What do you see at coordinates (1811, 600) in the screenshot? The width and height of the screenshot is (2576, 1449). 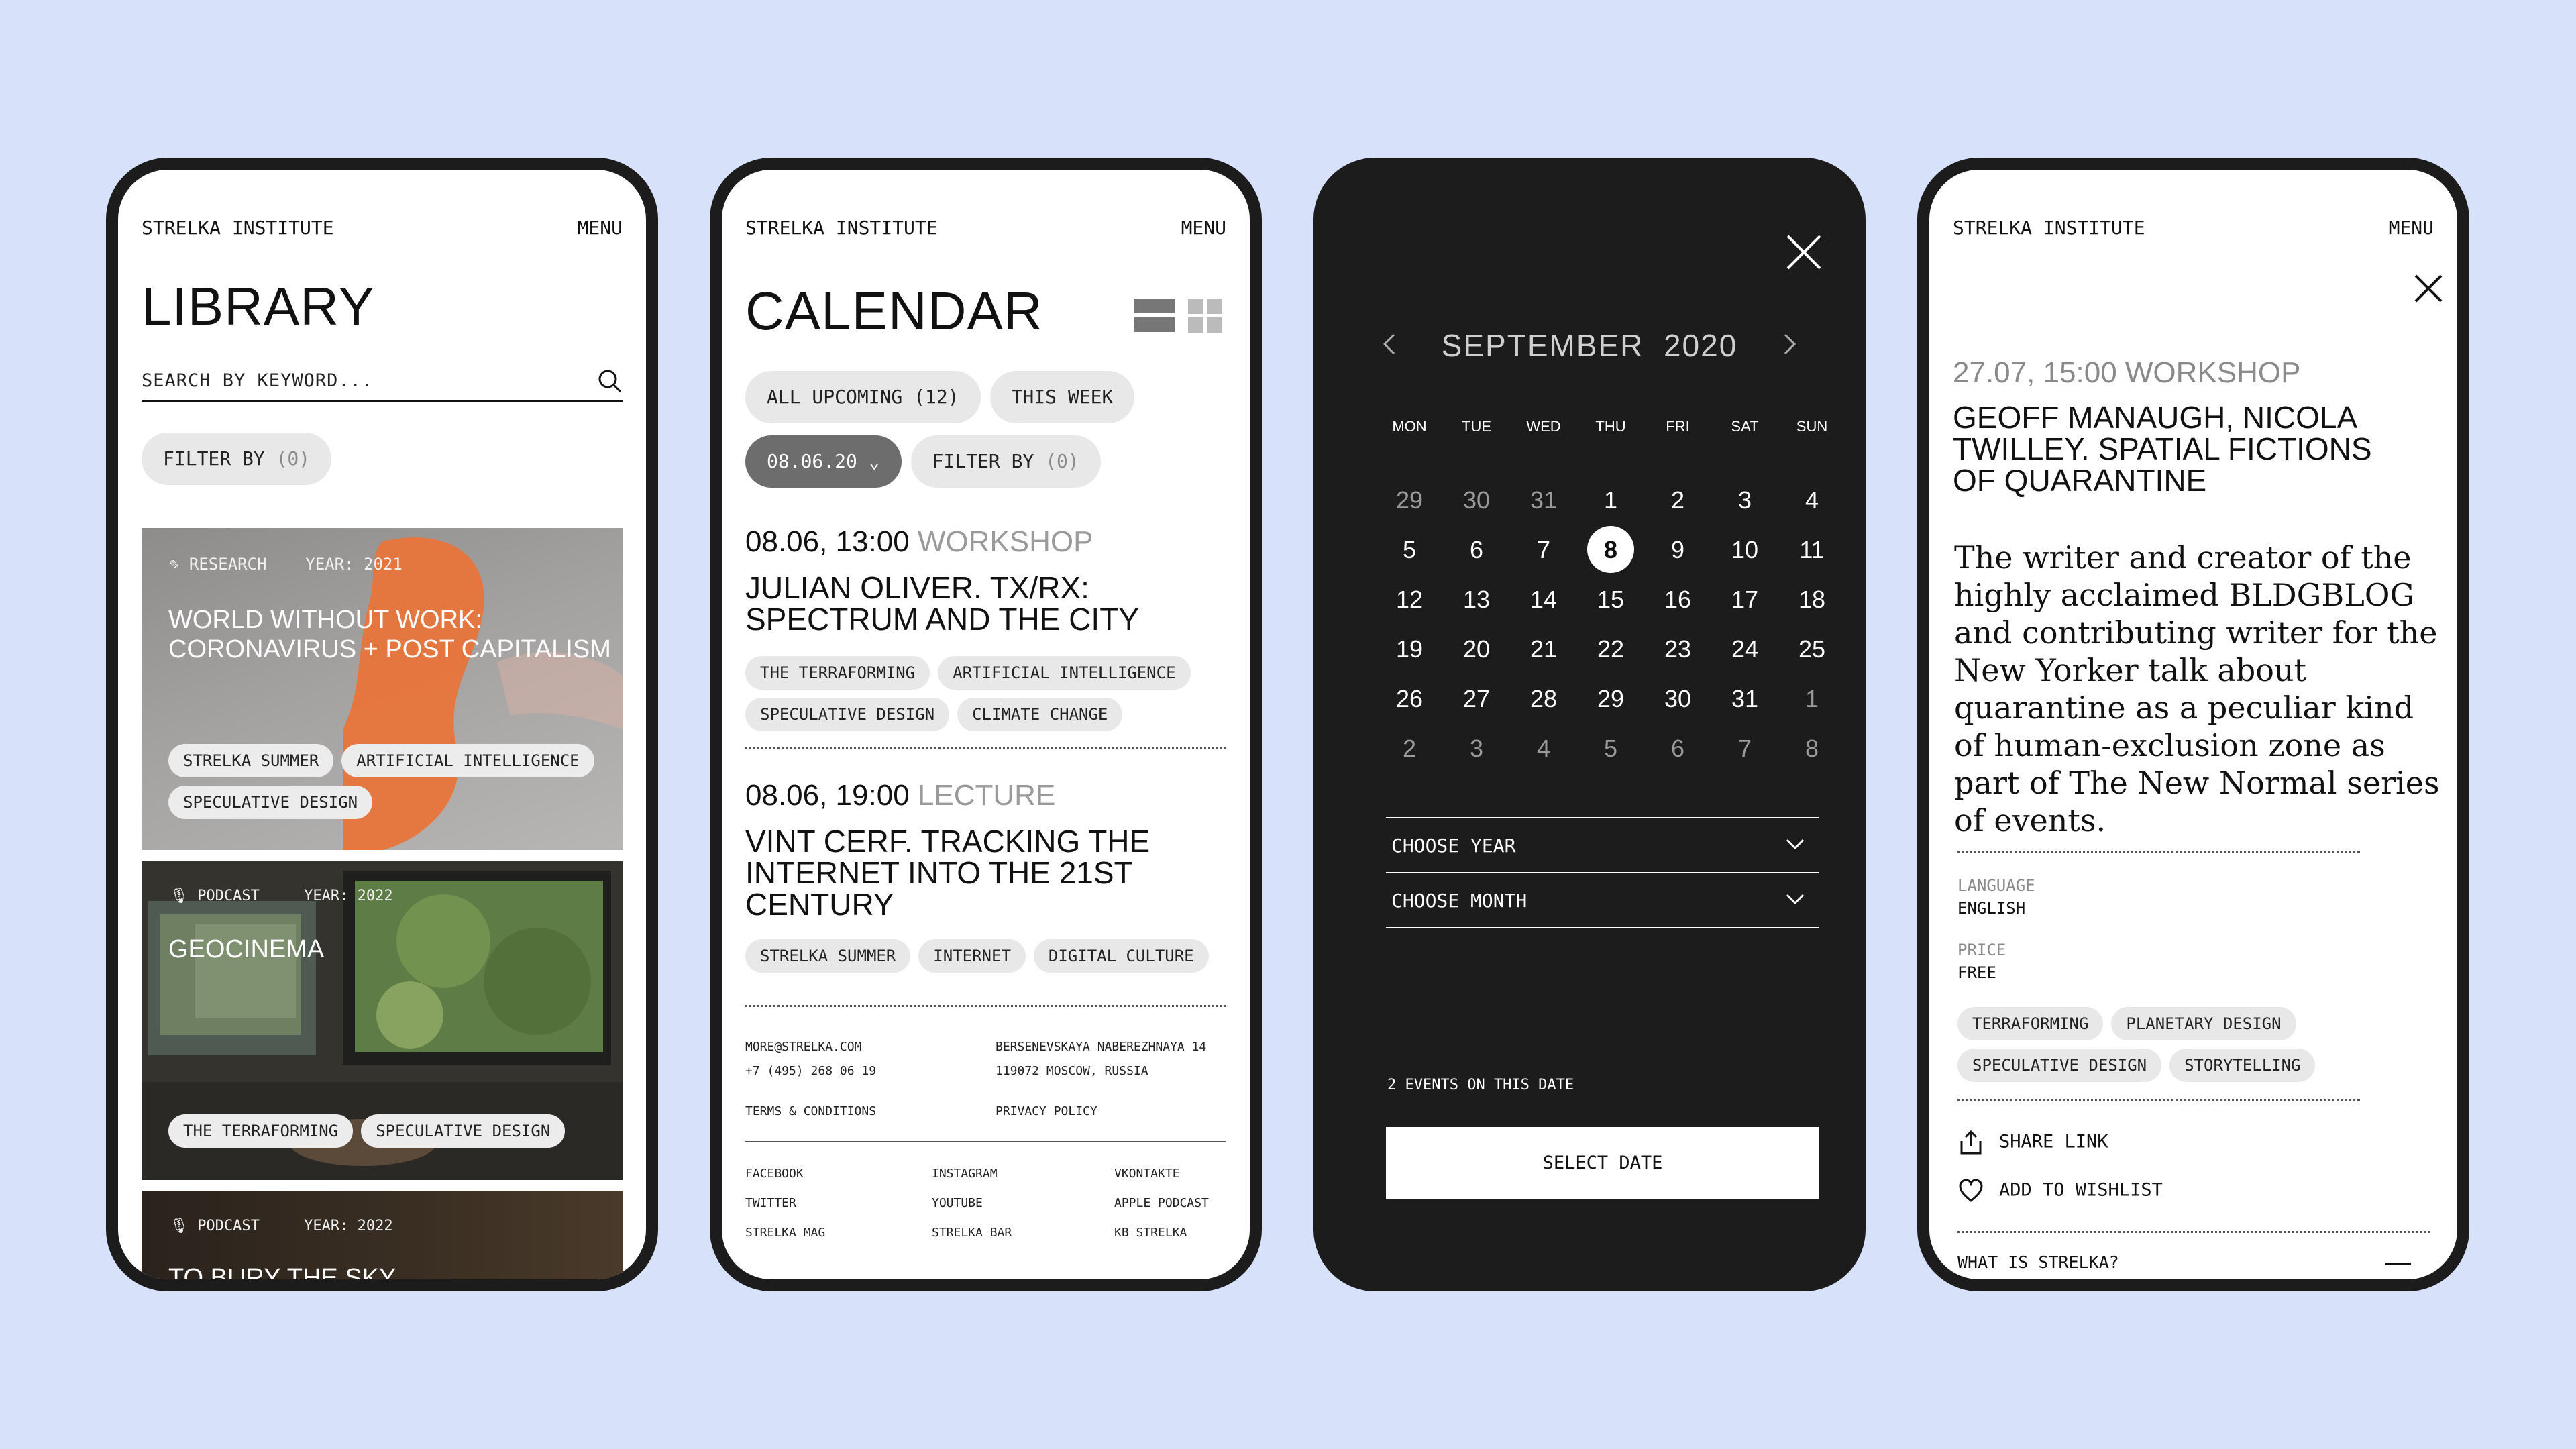 I see `day-cell: 18` at bounding box center [1811, 600].